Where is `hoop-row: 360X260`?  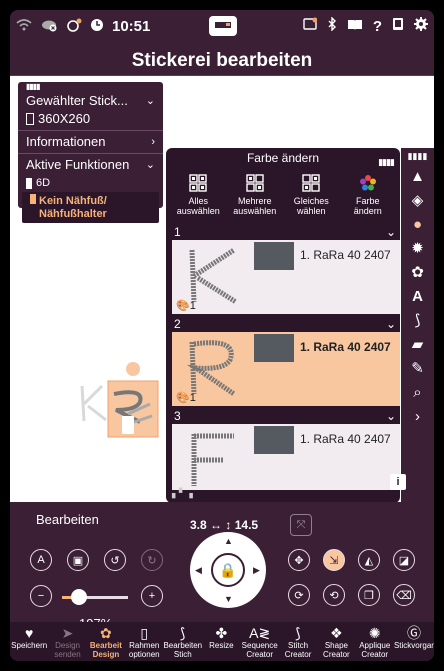 hoop-row: 360X260 is located at coordinates (90, 119).